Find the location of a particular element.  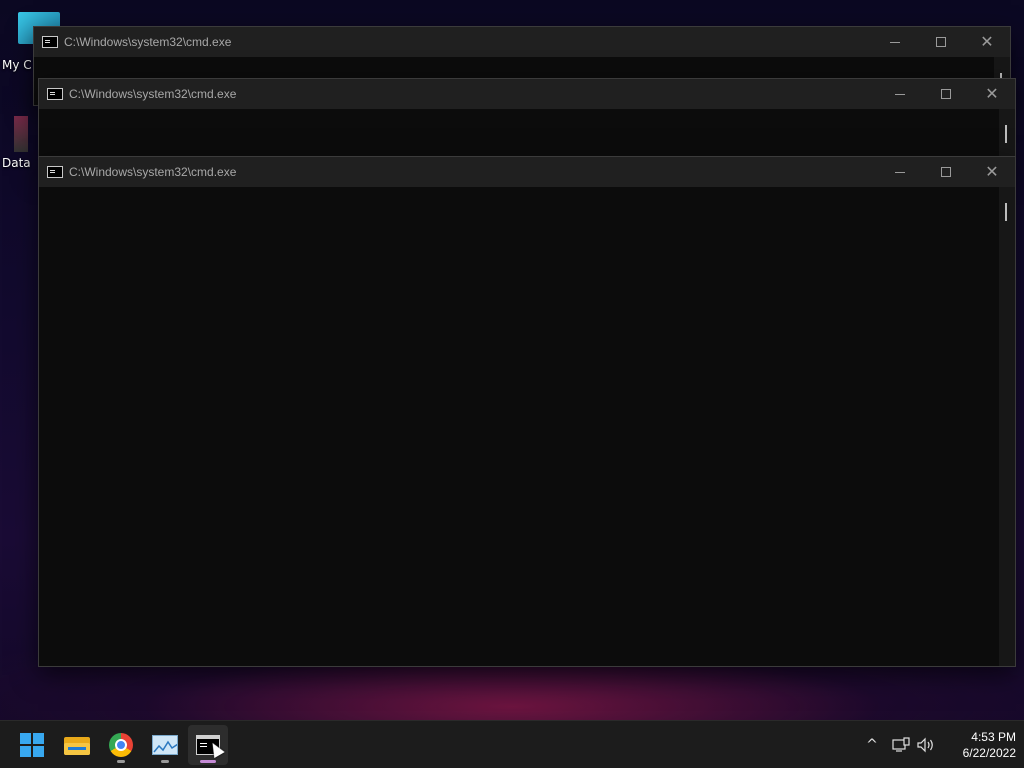

clock-date: 6/22/2022 is located at coordinates (989, 753).